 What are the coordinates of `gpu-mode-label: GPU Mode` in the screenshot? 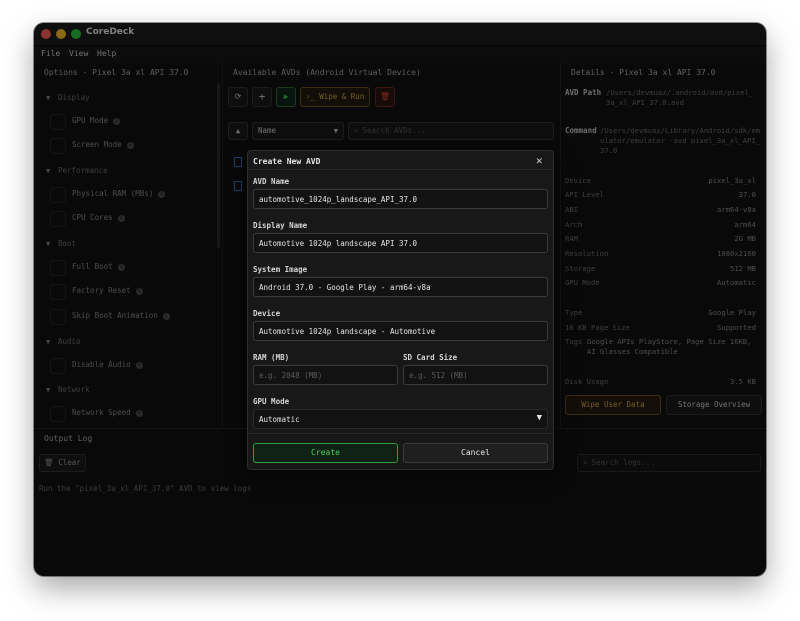 It's located at (271, 401).